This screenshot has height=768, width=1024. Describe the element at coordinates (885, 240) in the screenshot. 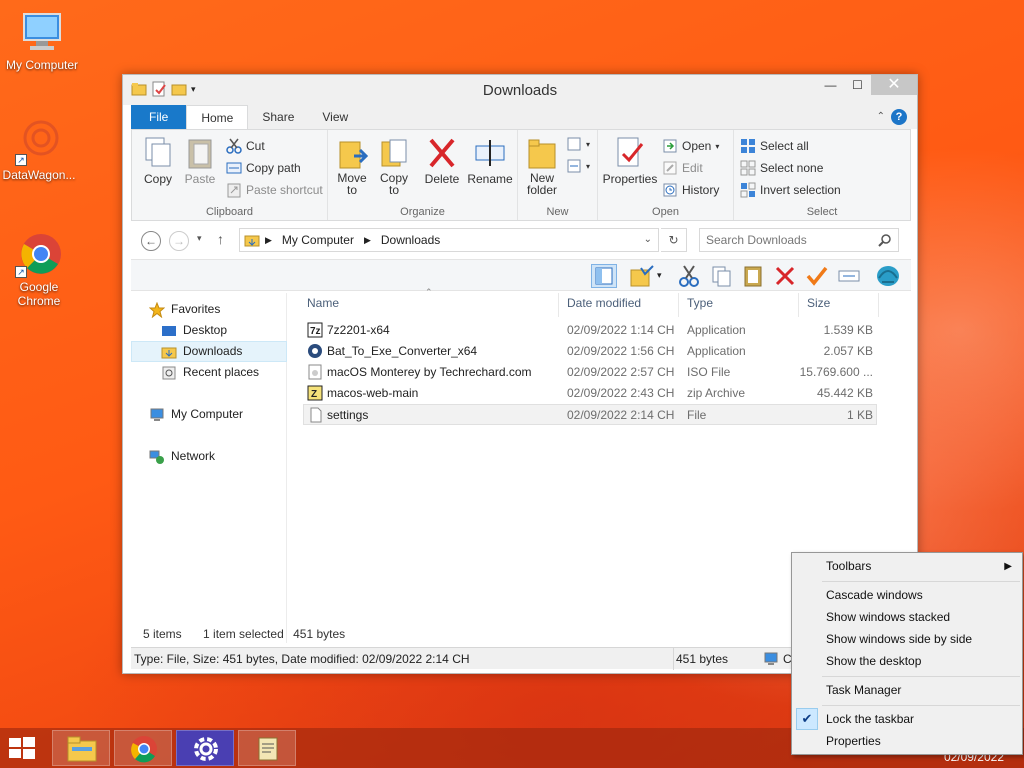

I see `search-icon` at that location.